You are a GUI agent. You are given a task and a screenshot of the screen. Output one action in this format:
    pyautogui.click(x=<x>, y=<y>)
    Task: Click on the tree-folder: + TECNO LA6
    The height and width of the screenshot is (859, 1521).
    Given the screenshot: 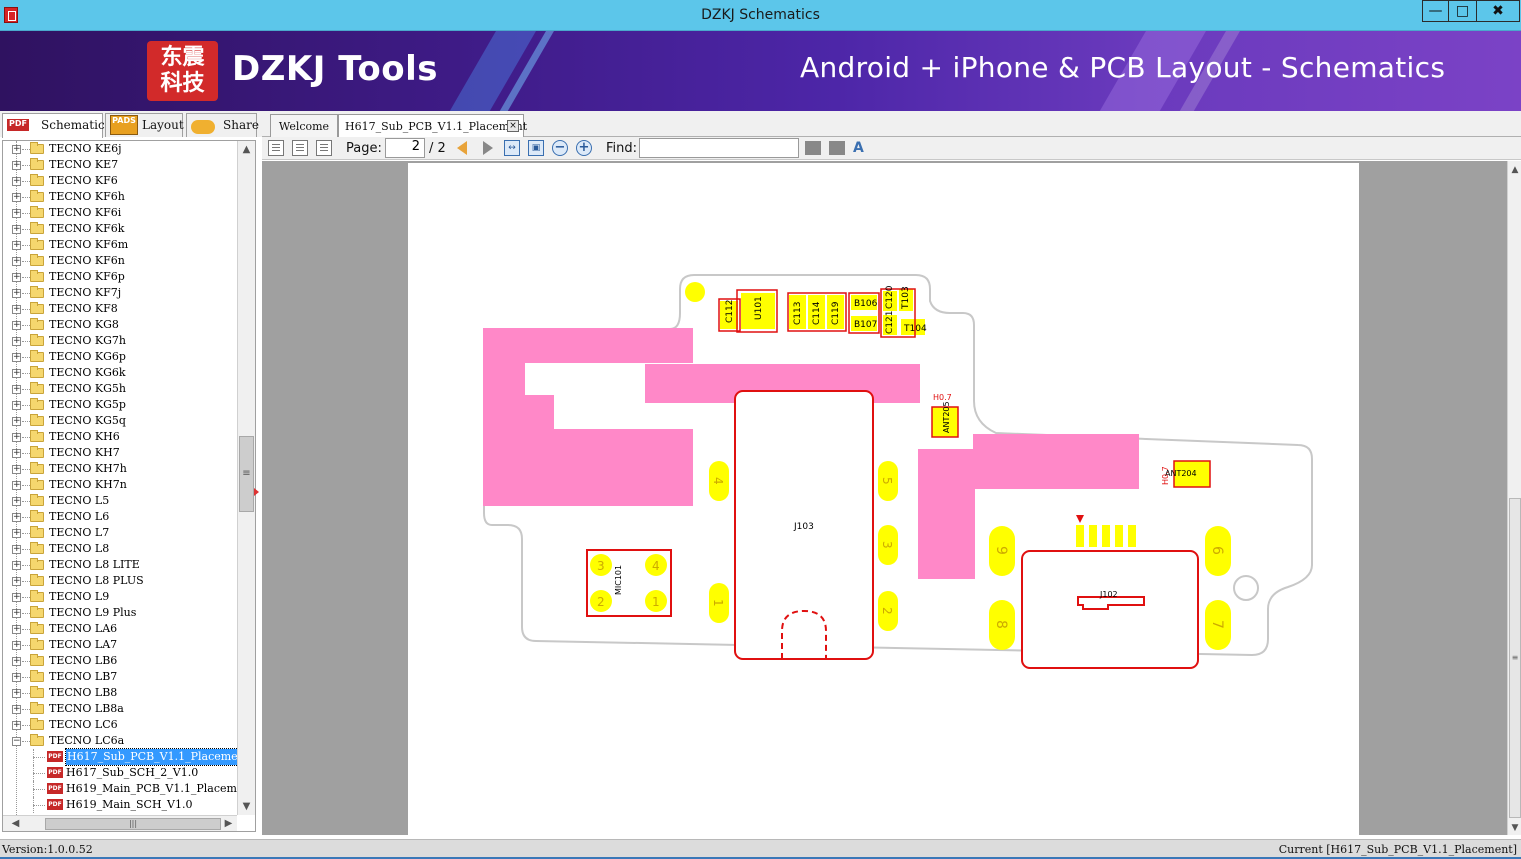 What is the action you would take?
    pyautogui.click(x=120, y=629)
    